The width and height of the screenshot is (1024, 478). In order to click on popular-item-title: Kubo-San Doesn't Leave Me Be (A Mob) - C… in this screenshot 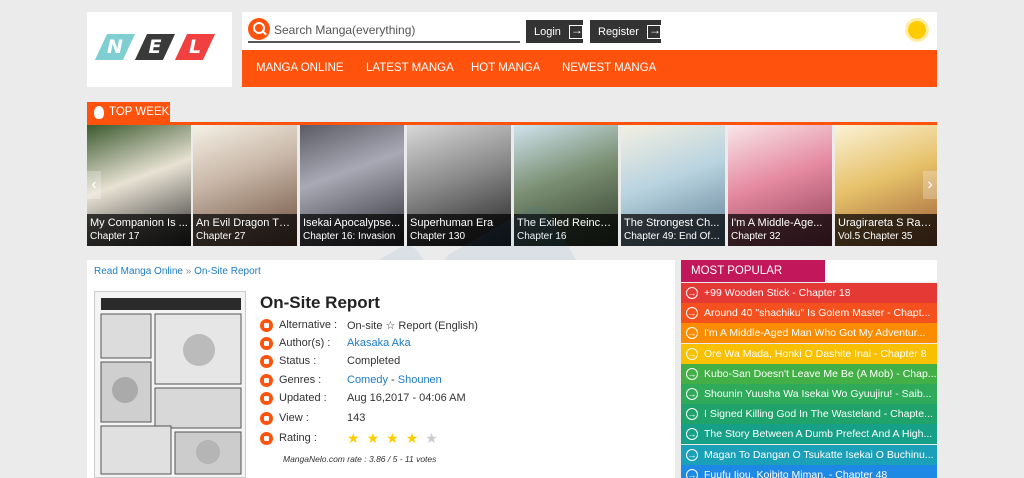, I will do `click(820, 373)`.